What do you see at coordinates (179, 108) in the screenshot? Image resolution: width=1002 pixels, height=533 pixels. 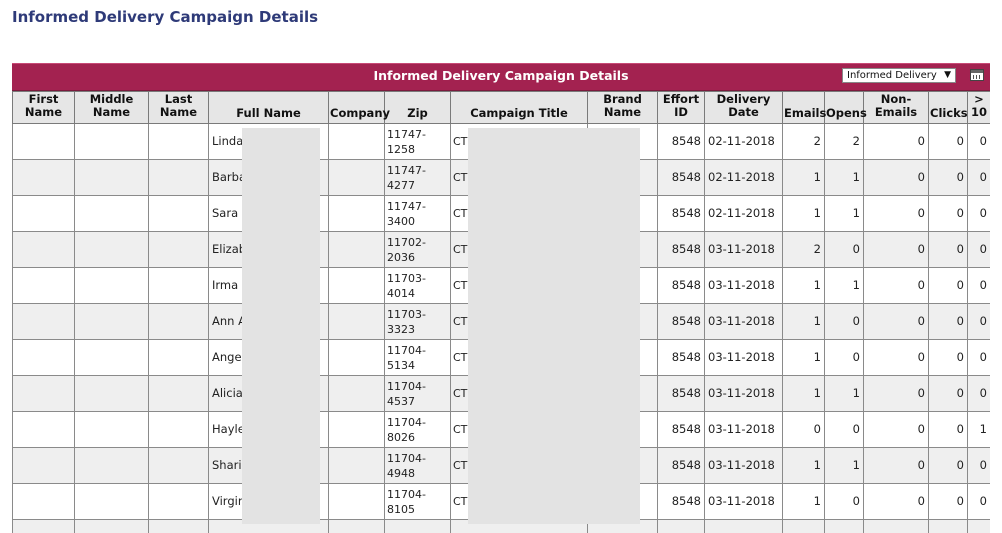 I see `column-header: Last Name` at bounding box center [179, 108].